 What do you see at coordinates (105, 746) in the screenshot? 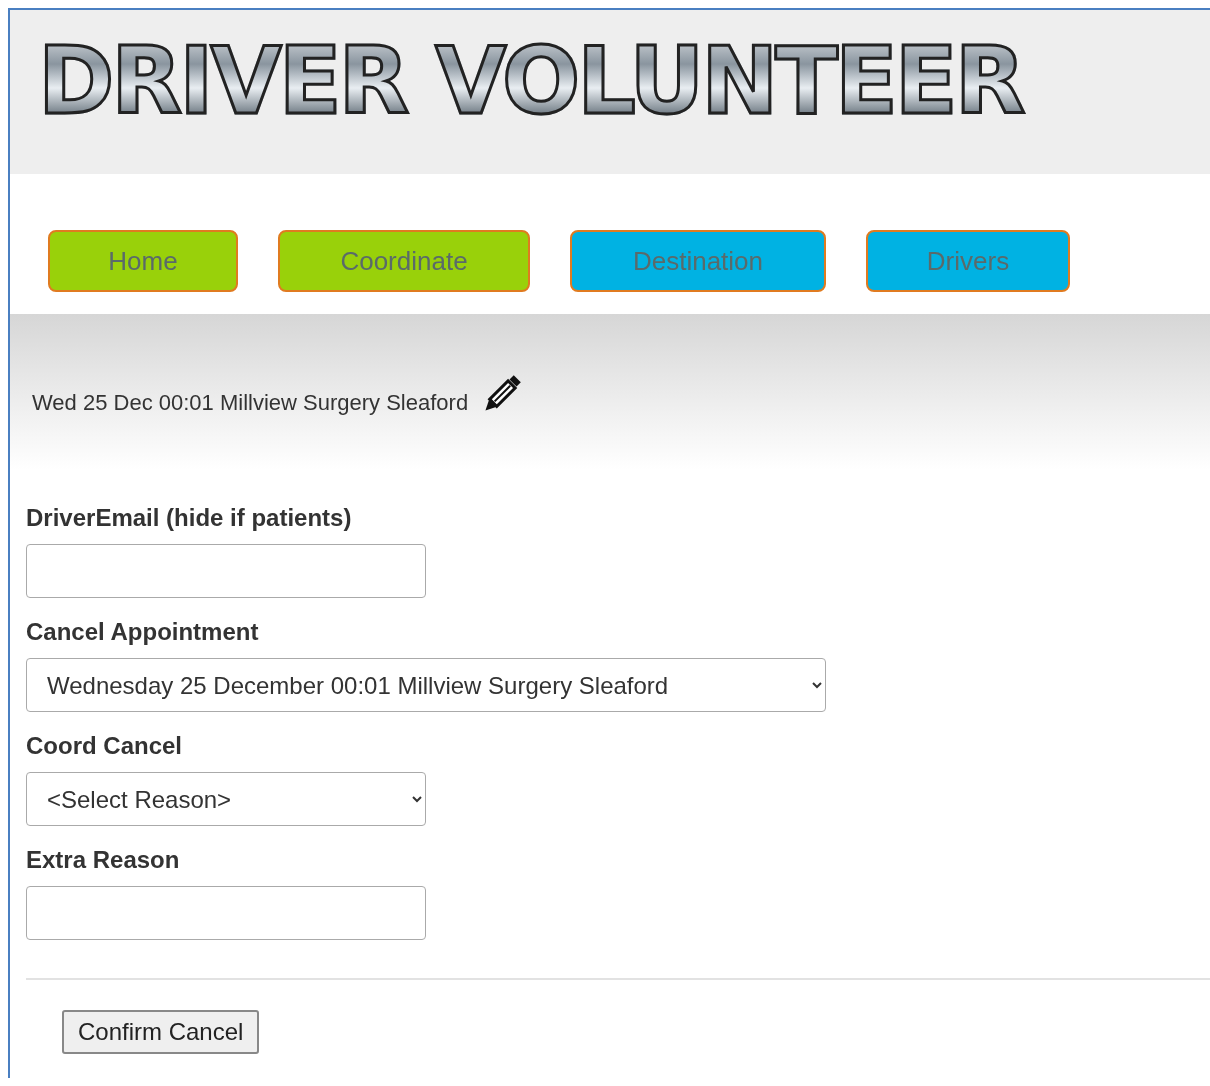
I see `field-label: Coord Cancel` at bounding box center [105, 746].